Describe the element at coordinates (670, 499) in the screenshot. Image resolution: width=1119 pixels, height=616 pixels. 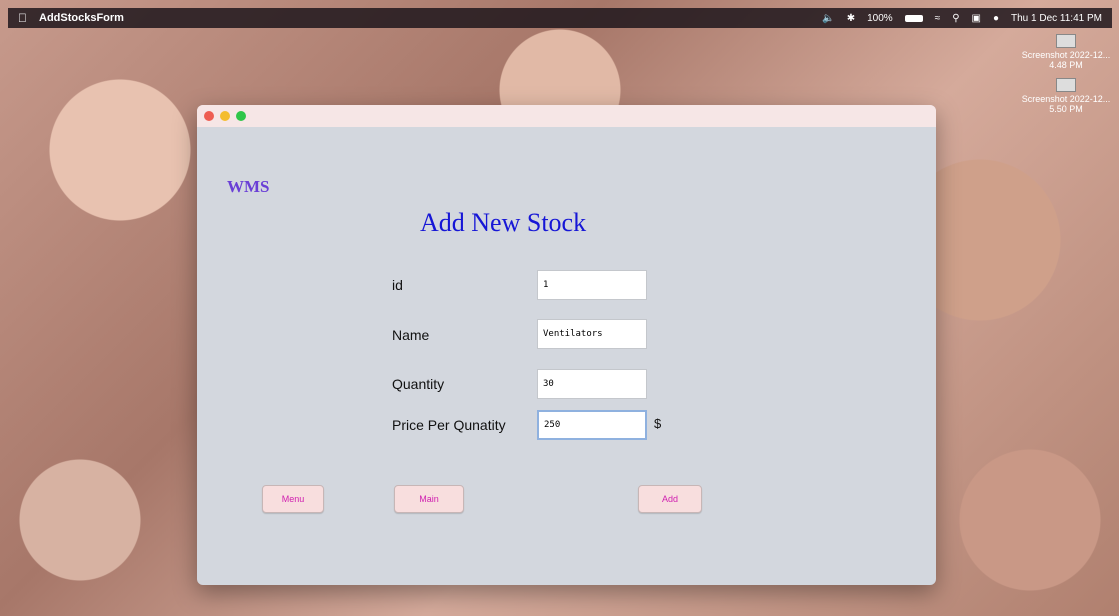
I see `add-button: Add` at that location.